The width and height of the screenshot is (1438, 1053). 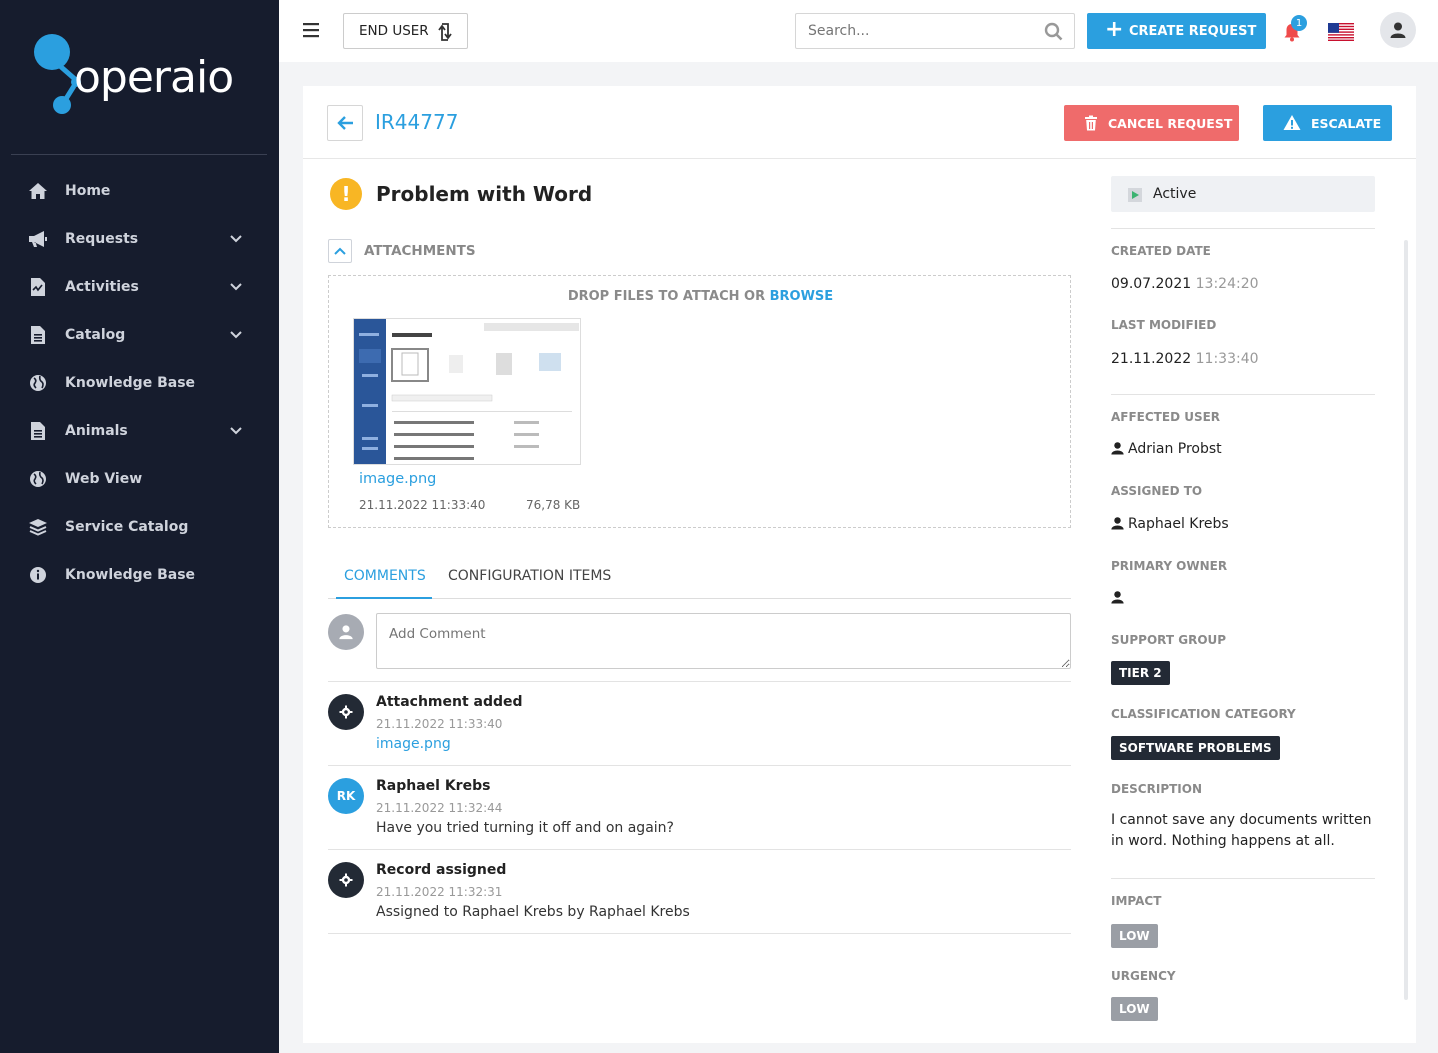 I want to click on urgency-badge: LOW, so click(x=1134, y=1009).